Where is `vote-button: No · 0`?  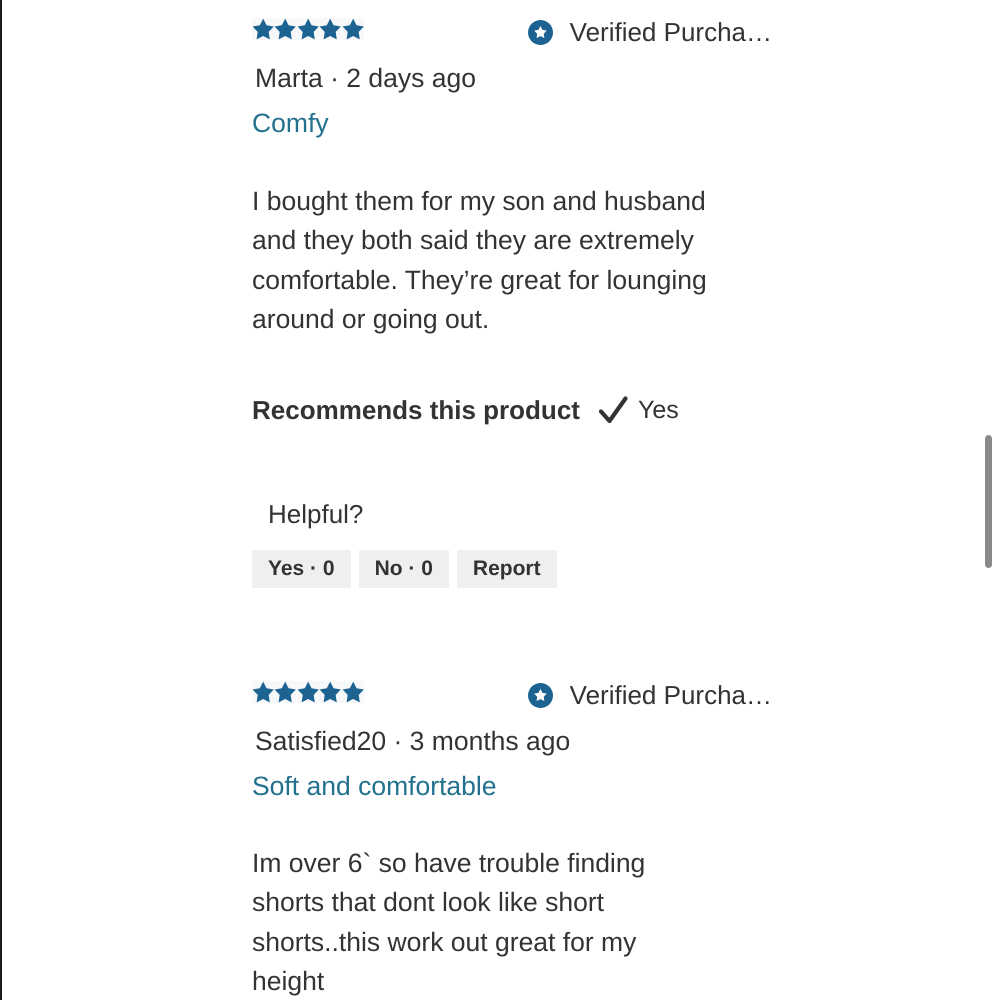 vote-button: No · 0 is located at coordinates (403, 569).